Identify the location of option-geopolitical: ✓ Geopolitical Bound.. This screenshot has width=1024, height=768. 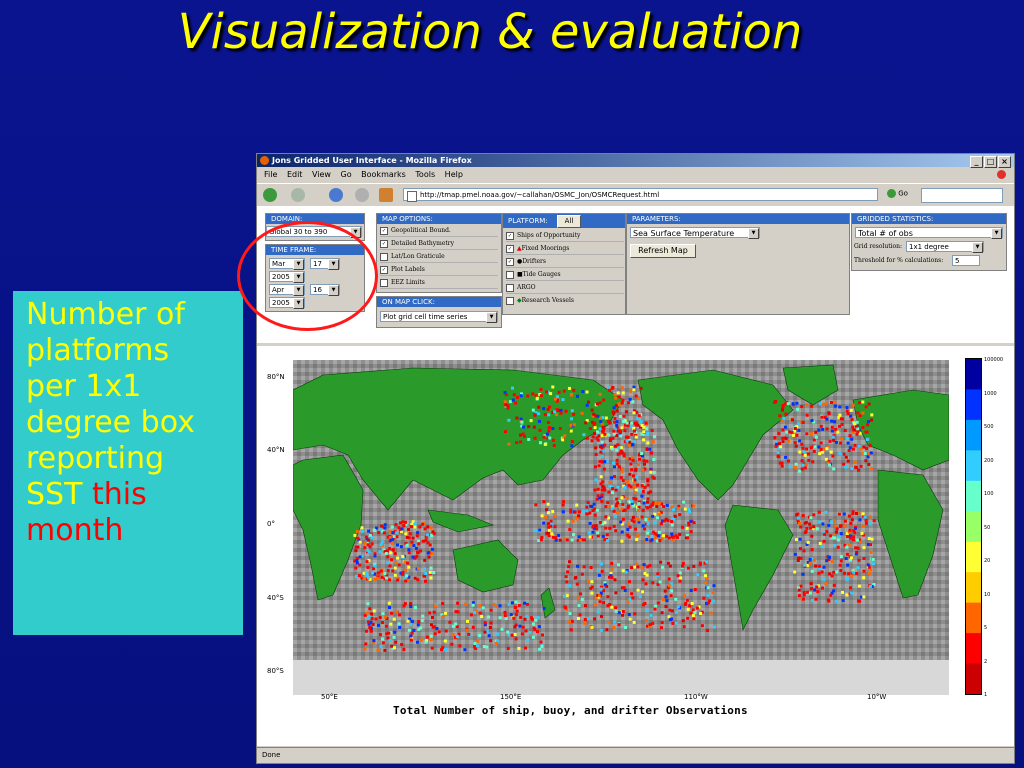
(439, 231).